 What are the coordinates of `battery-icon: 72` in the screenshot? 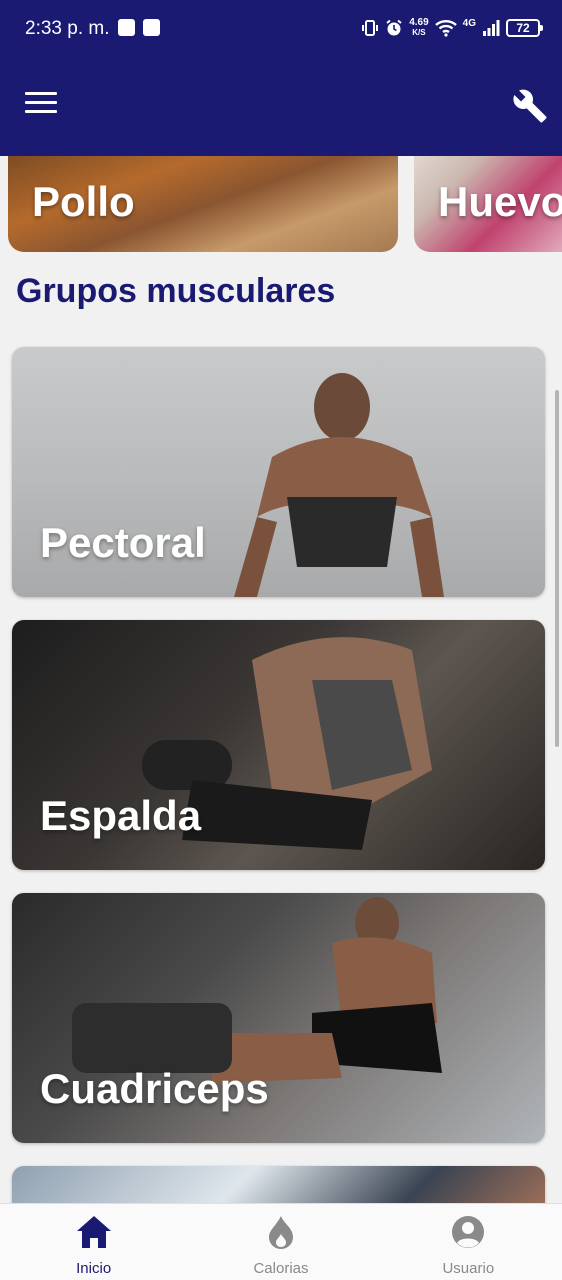 It's located at (524, 28).